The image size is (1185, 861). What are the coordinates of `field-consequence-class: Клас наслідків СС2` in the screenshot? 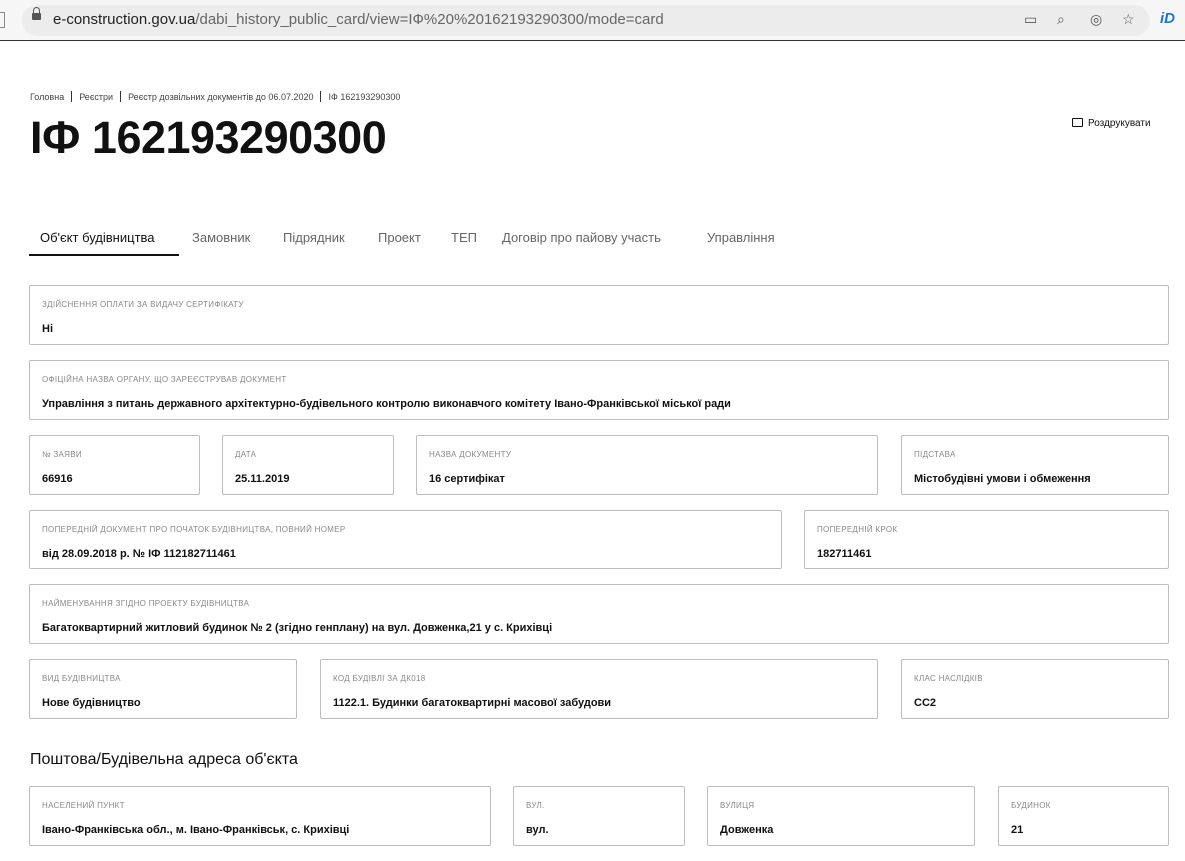 It's located at (1035, 689).